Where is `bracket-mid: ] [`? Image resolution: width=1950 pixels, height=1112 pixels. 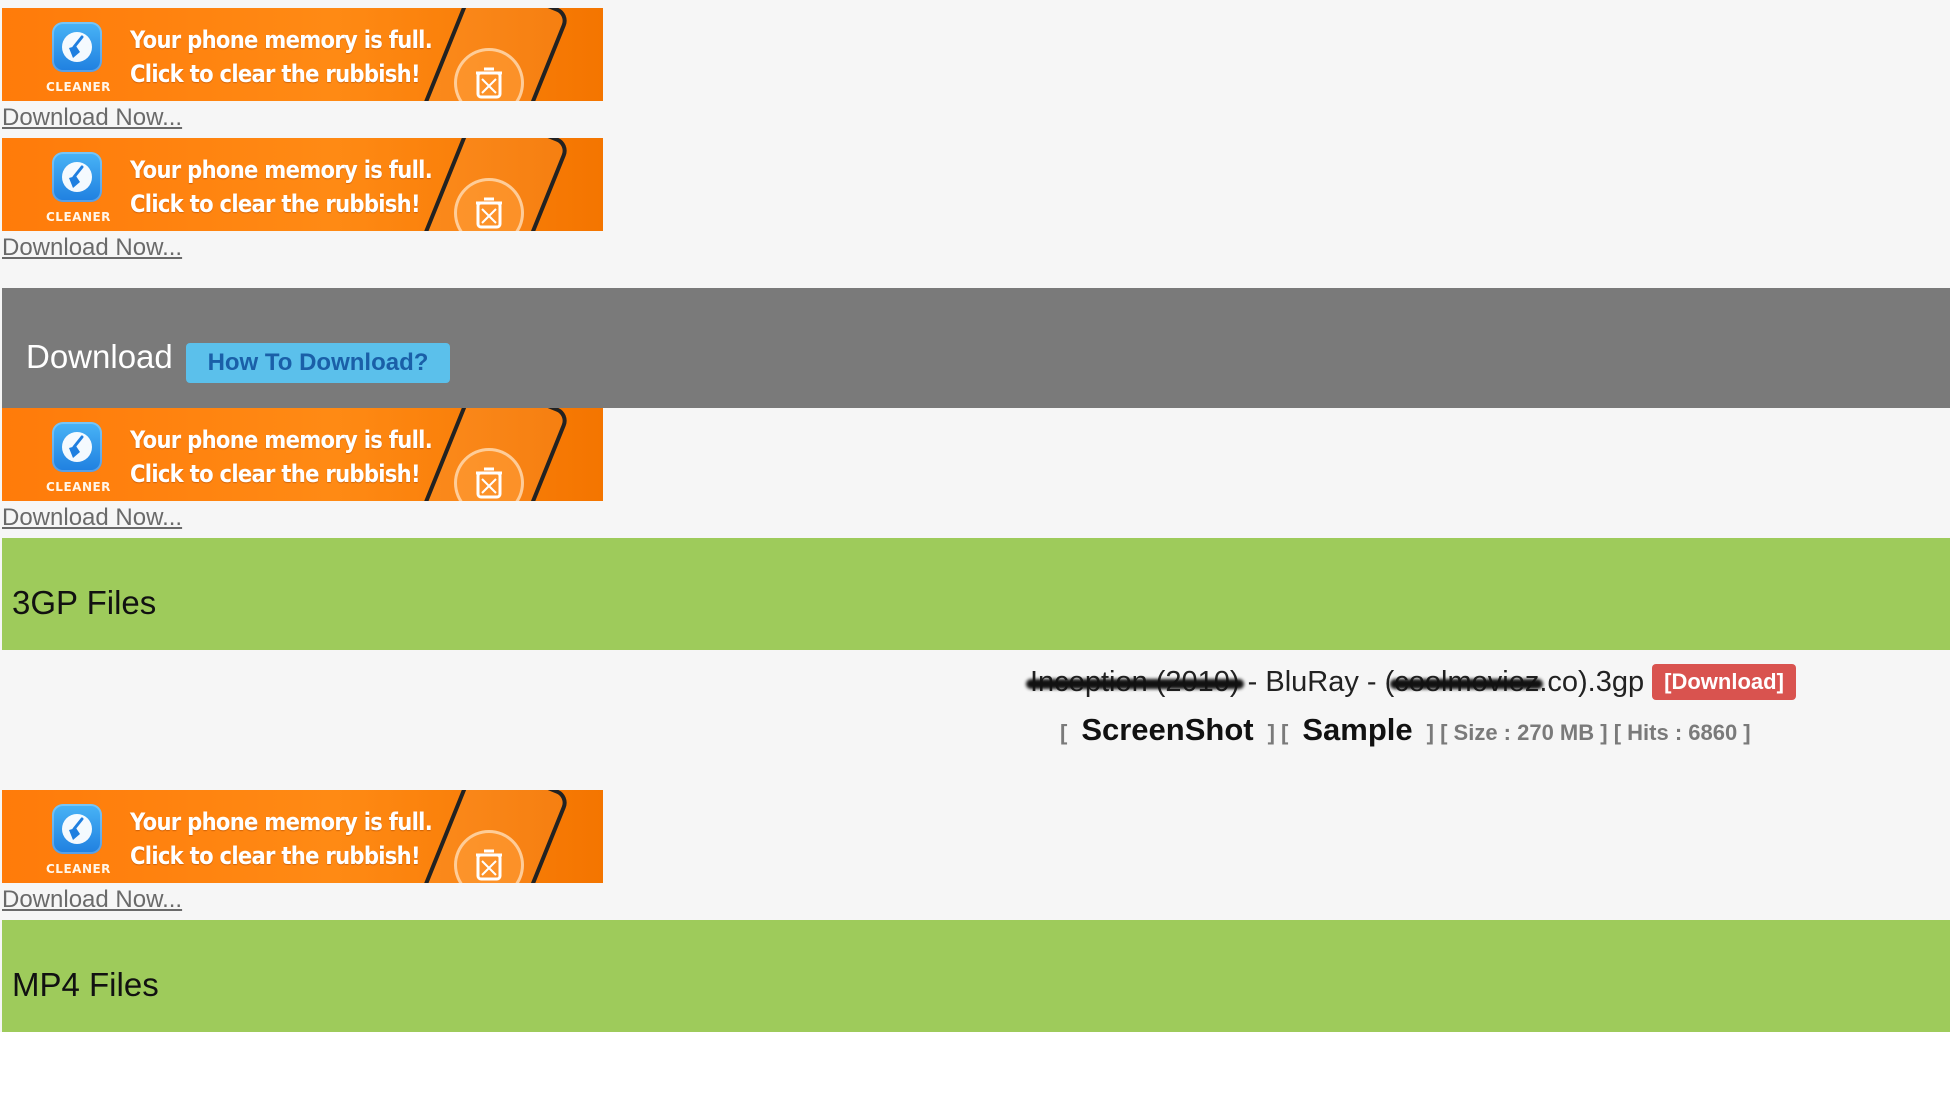 bracket-mid: ] [ is located at coordinates (1278, 732).